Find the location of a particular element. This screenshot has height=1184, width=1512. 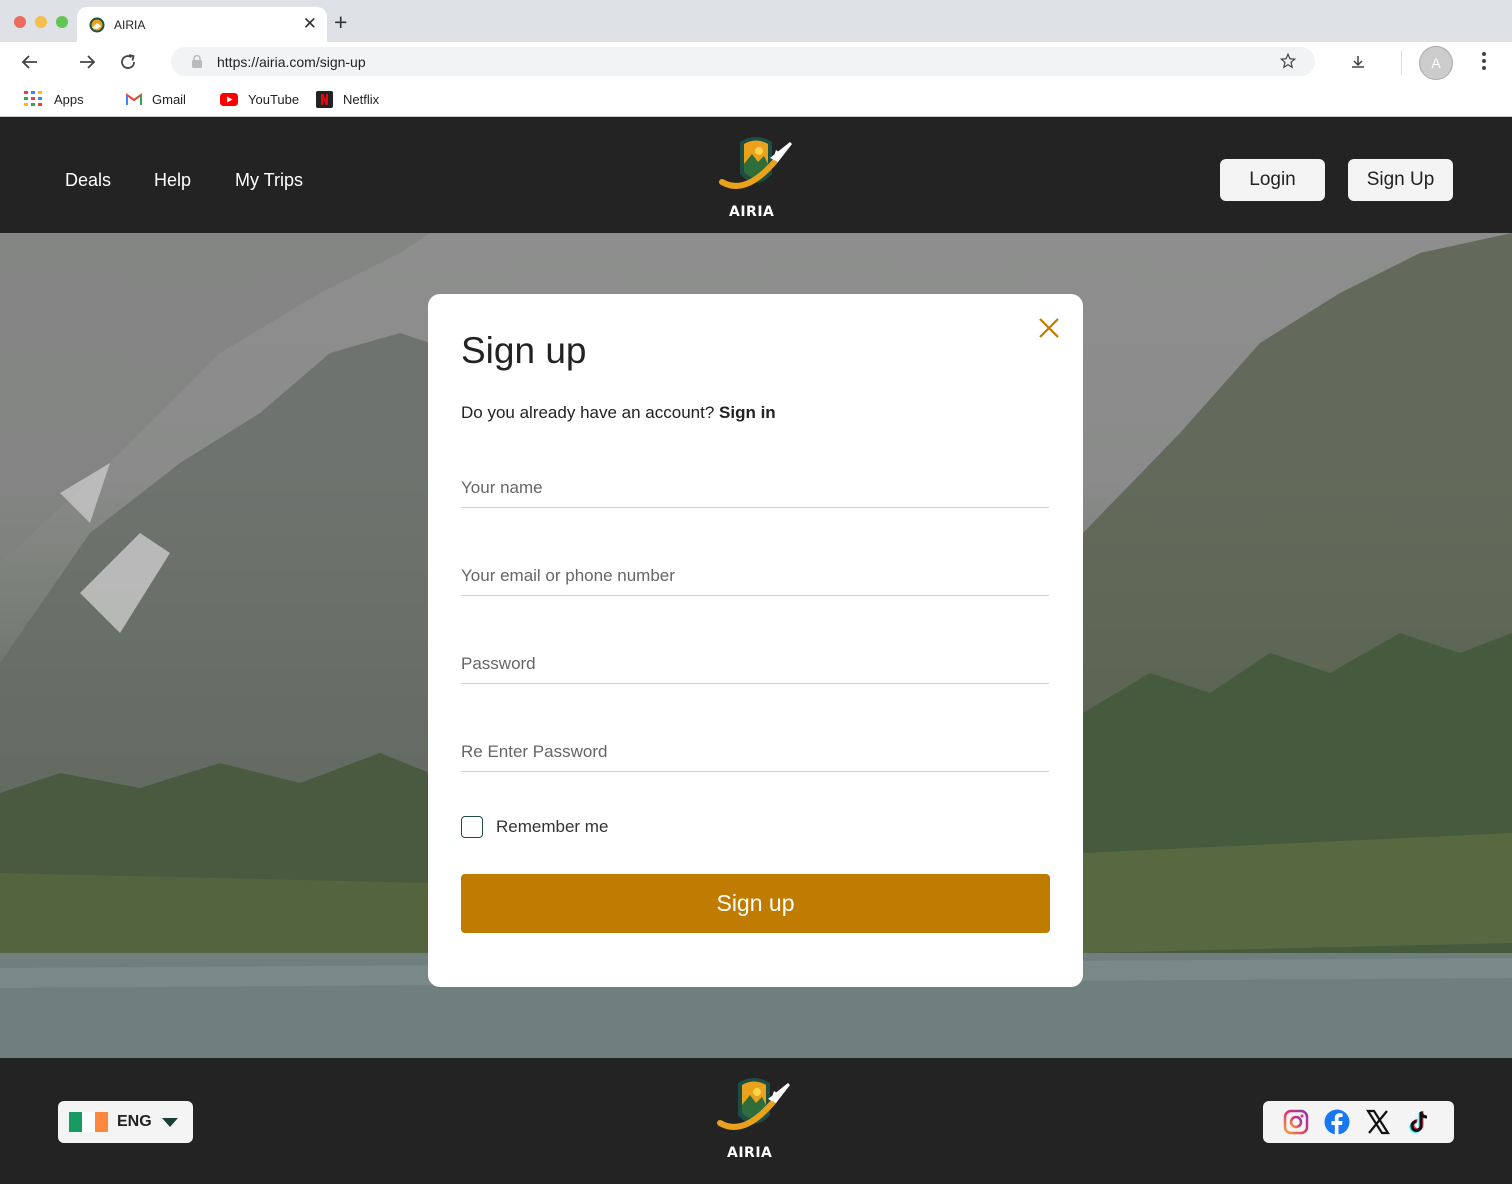

browser-tab-airia: AIRIA ✕ is located at coordinates (202, 24).